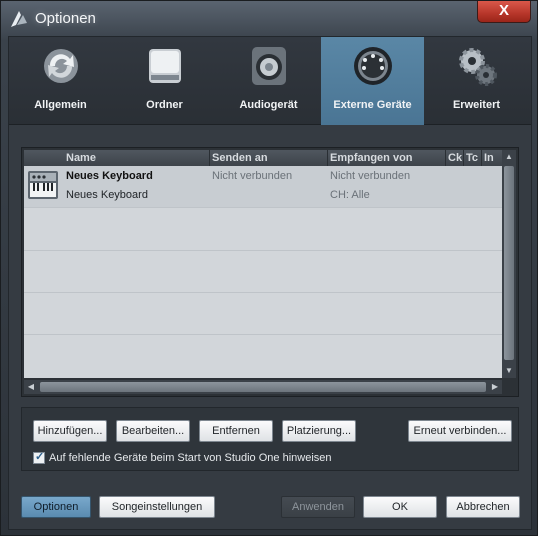 This screenshot has width=538, height=536. I want to click on tab-erweitert: Erweitert, so click(476, 81).